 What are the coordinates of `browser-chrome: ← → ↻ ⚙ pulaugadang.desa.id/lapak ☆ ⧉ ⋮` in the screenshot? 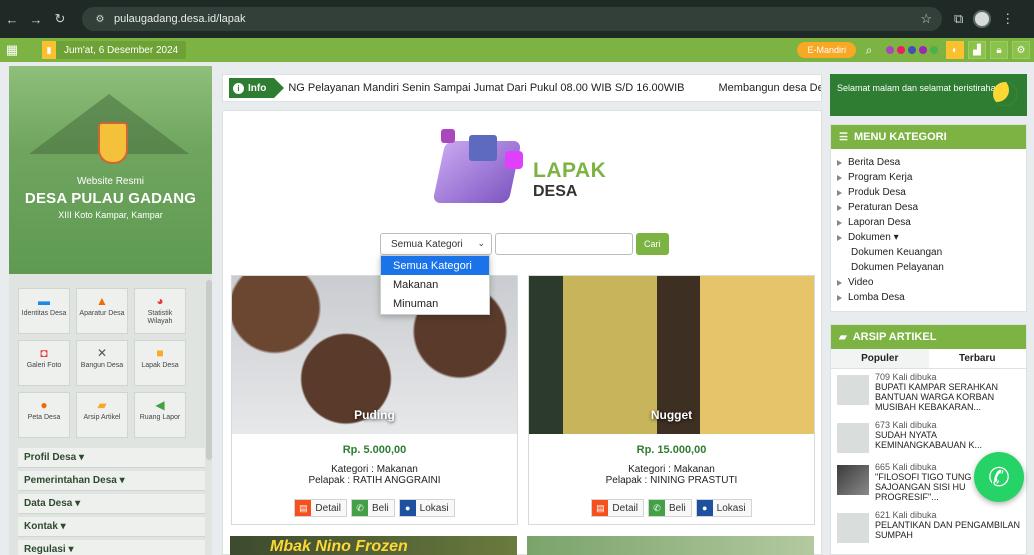 It's located at (517, 19).